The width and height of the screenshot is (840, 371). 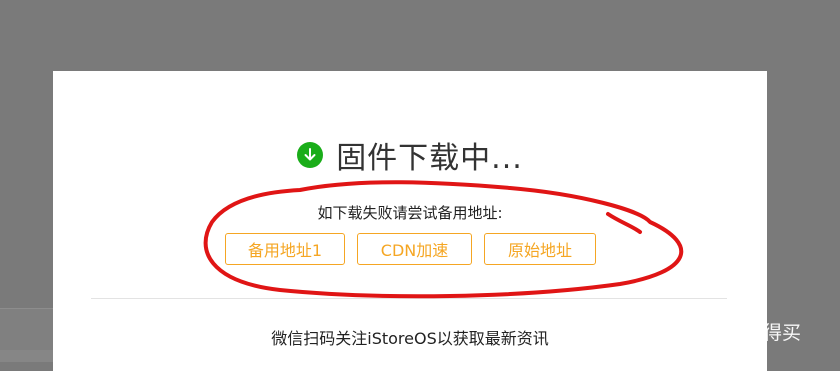 I want to click on smzdm-watermark: 什么值得买, so click(x=736, y=331).